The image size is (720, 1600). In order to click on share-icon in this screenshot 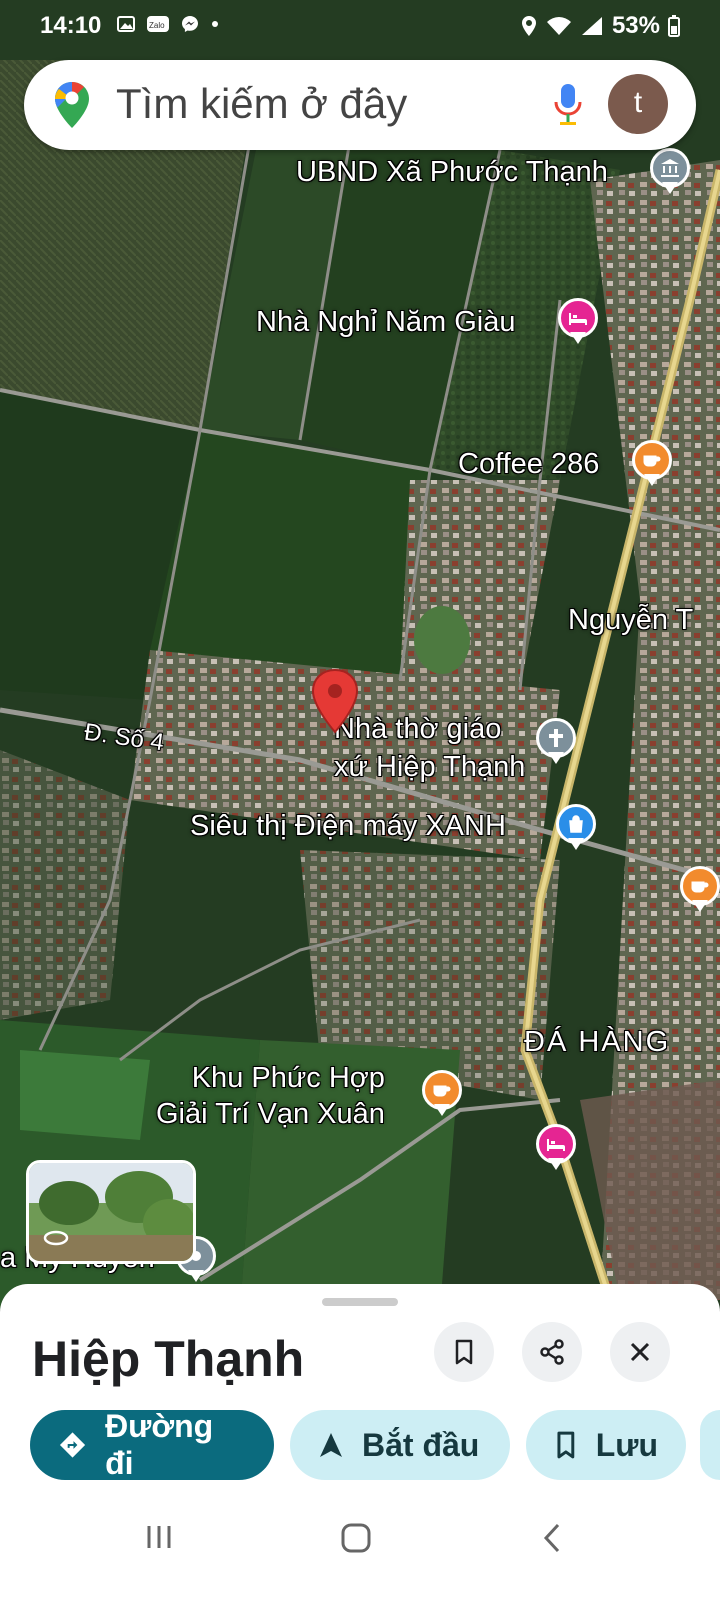, I will do `click(552, 1352)`.